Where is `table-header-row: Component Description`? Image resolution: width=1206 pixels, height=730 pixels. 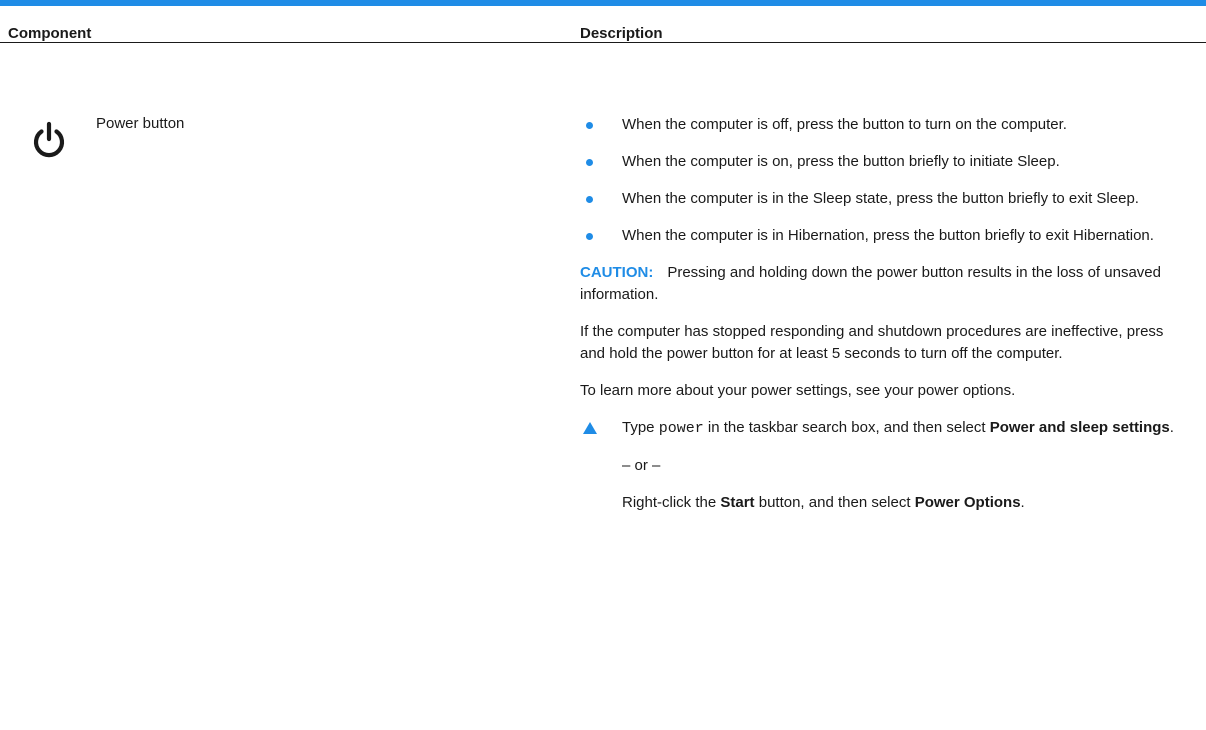 table-header-row: Component Description is located at coordinates (603, 24).